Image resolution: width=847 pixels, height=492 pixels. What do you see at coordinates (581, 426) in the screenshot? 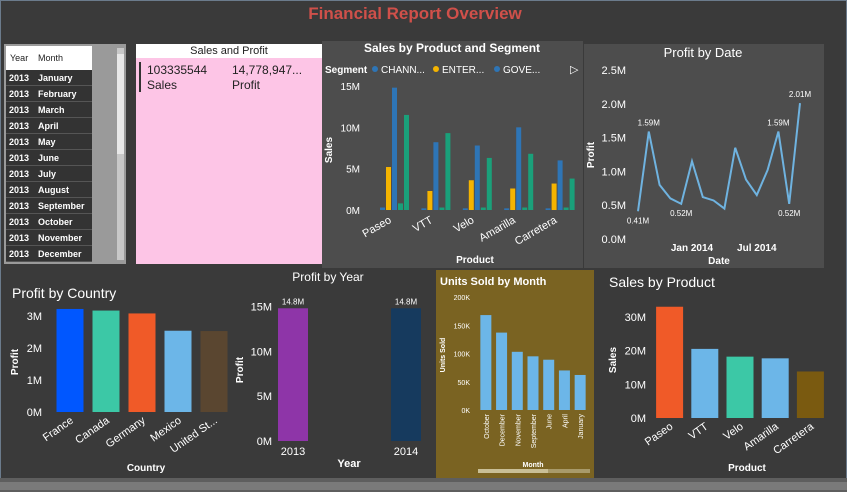
I see `x-tick-label: January` at bounding box center [581, 426].